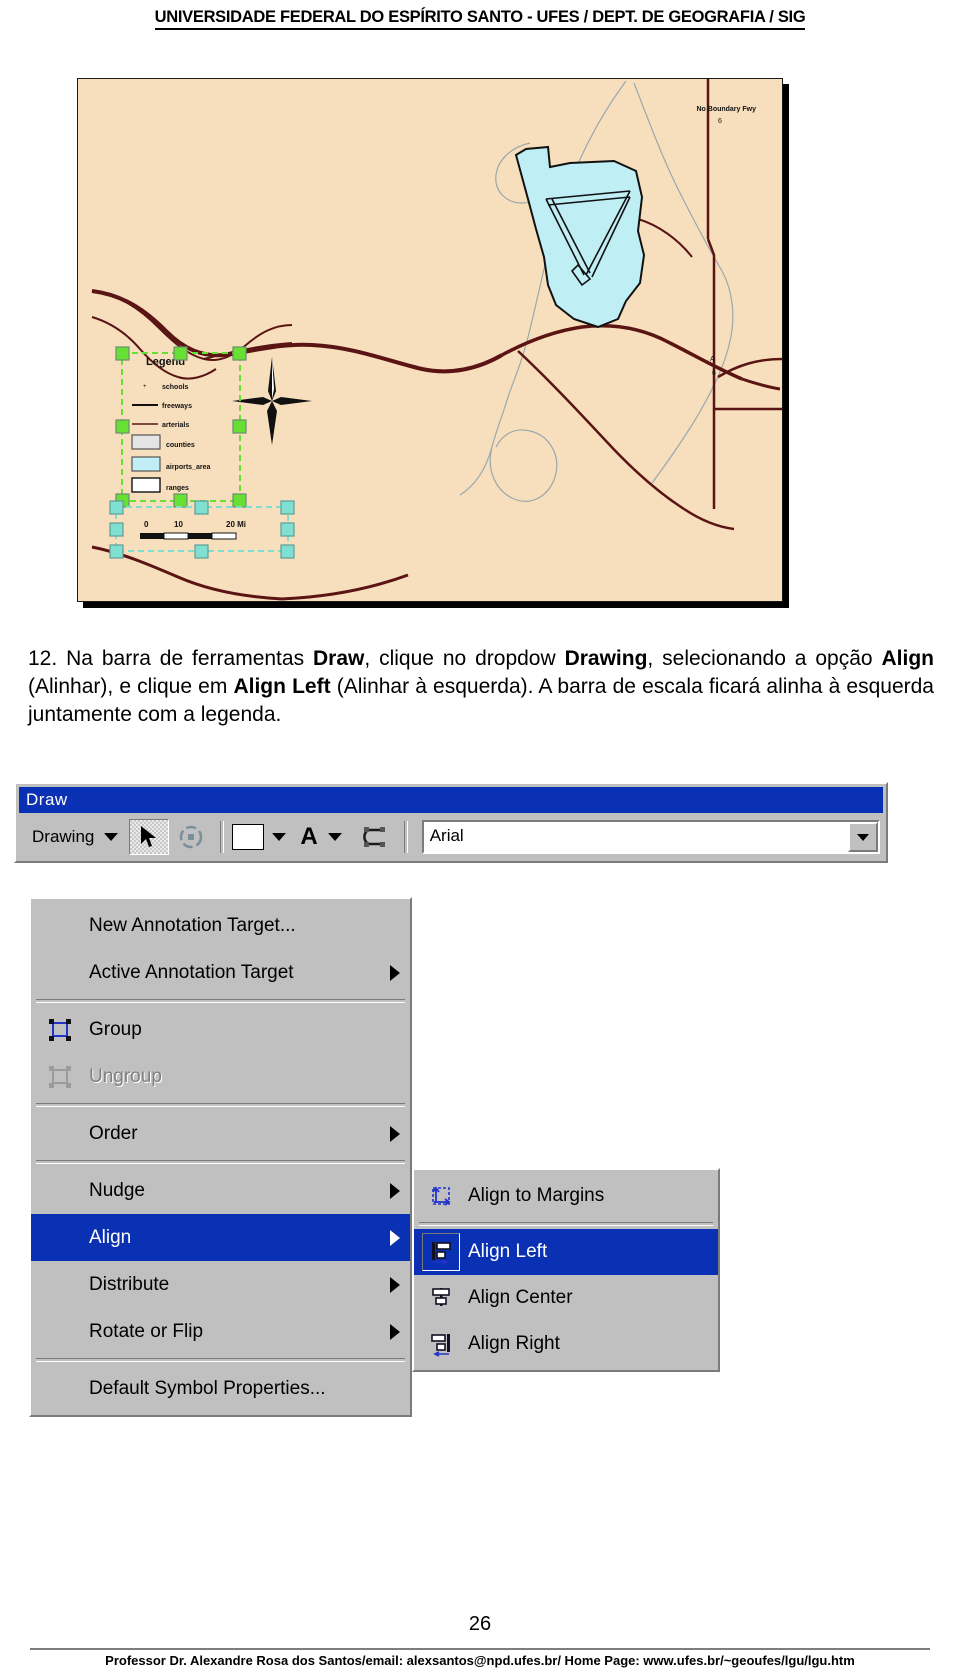 The width and height of the screenshot is (960, 1680). What do you see at coordinates (189, 658) in the screenshot?
I see `instruction-segment-0: Na barra de ferramentas` at bounding box center [189, 658].